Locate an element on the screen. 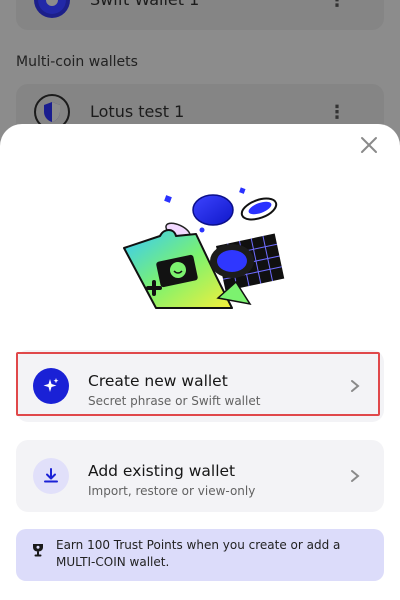 This screenshot has width=400, height=600. trophy-icon is located at coordinates (38, 549).